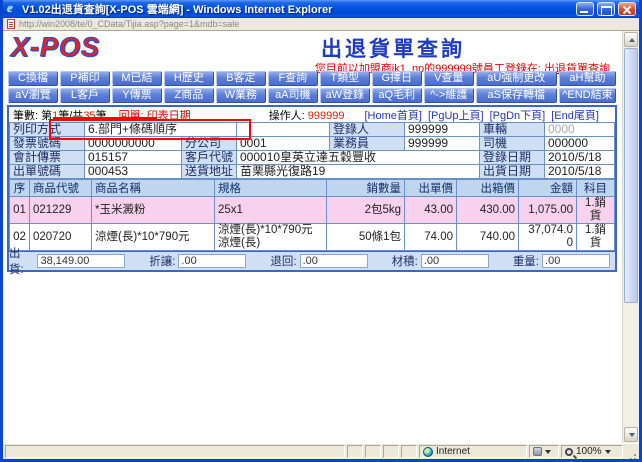 This screenshot has height=462, width=642. I want to click on toolbar-button-aU: aU強制更改, so click(516, 78).